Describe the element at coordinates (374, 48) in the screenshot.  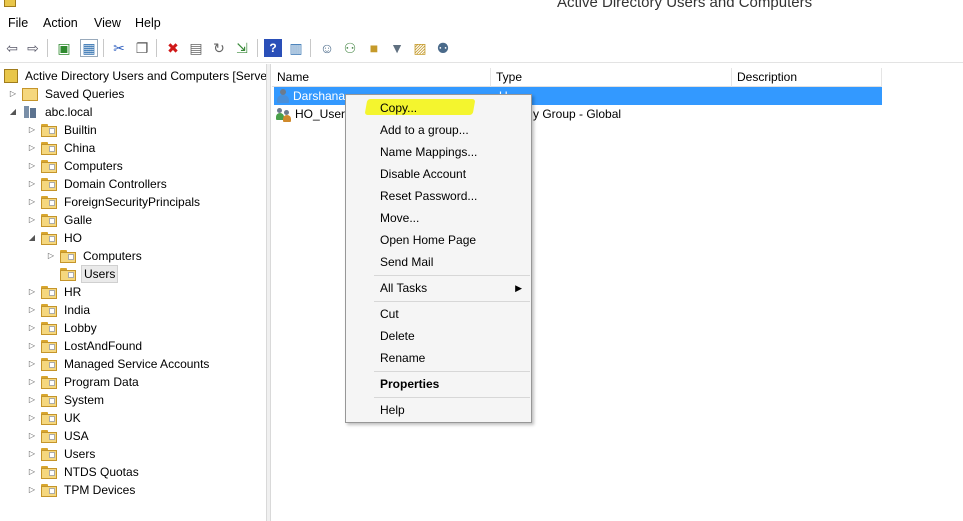
I see `new-ou-icon: ■` at that location.